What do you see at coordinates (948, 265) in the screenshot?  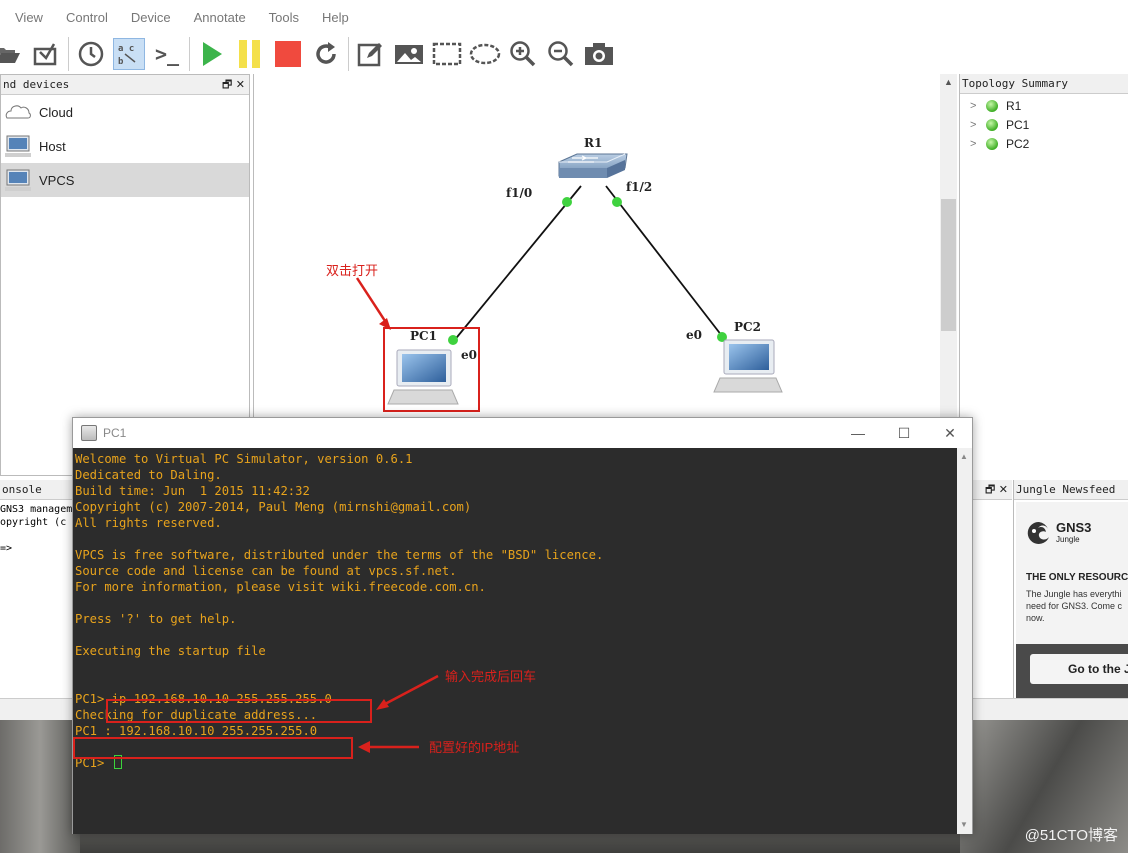 I see `canvas-scroll-thumb` at bounding box center [948, 265].